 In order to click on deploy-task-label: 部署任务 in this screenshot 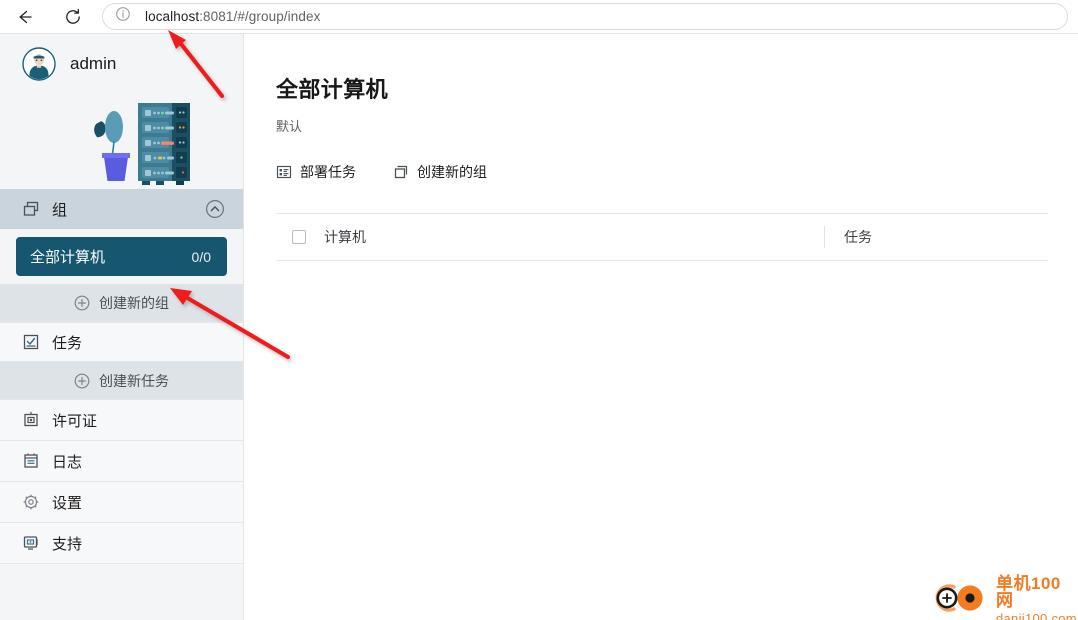, I will do `click(328, 172)`.